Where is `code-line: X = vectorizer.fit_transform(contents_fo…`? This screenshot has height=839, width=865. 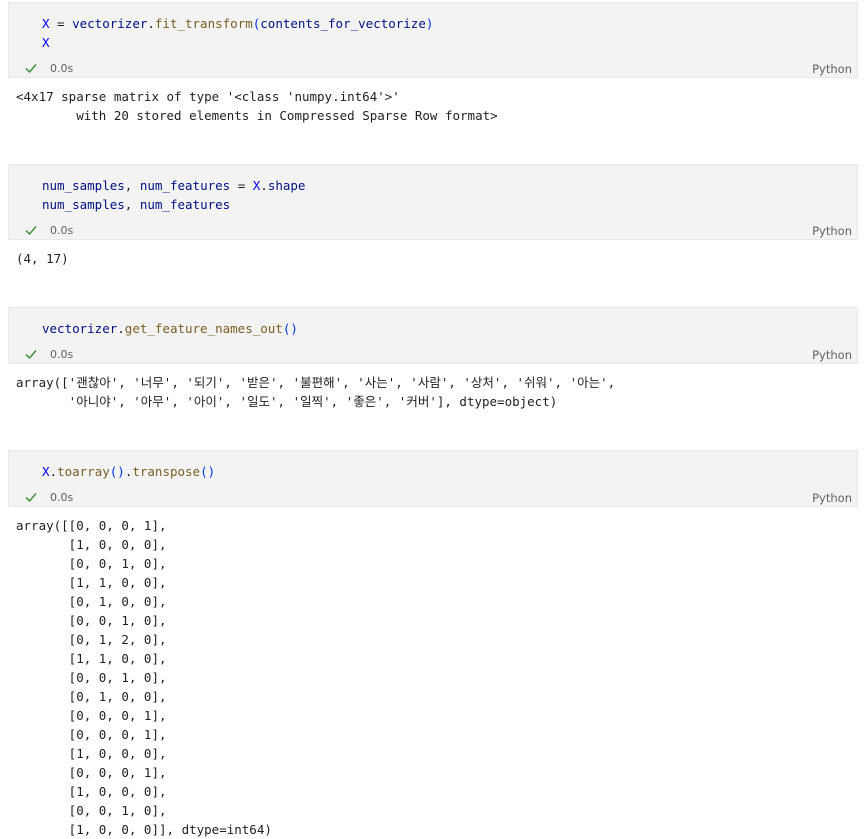
code-line: X = vectorizer.fit_transform(contents_fo… is located at coordinates (237, 23).